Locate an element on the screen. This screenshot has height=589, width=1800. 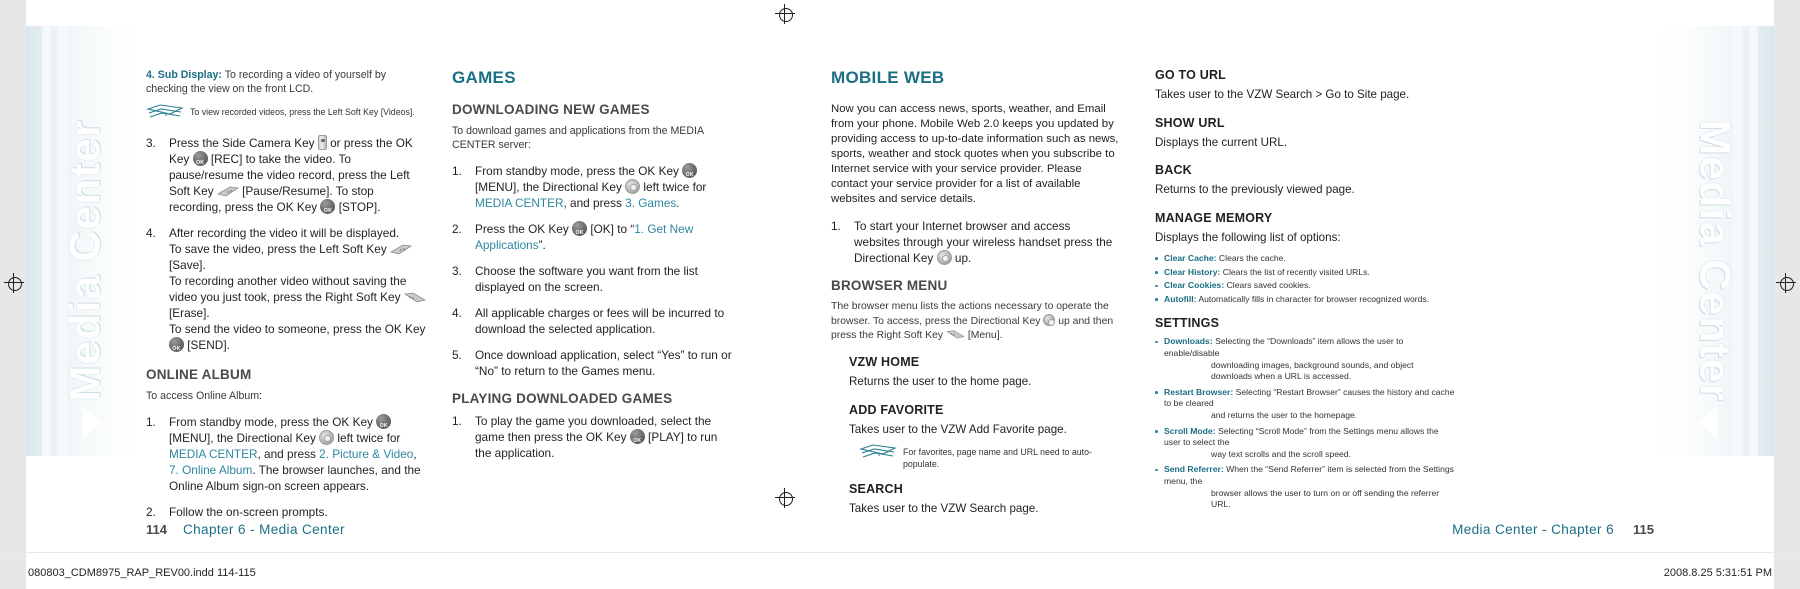
side-band-left: Media Center is located at coordinates (85, 241).